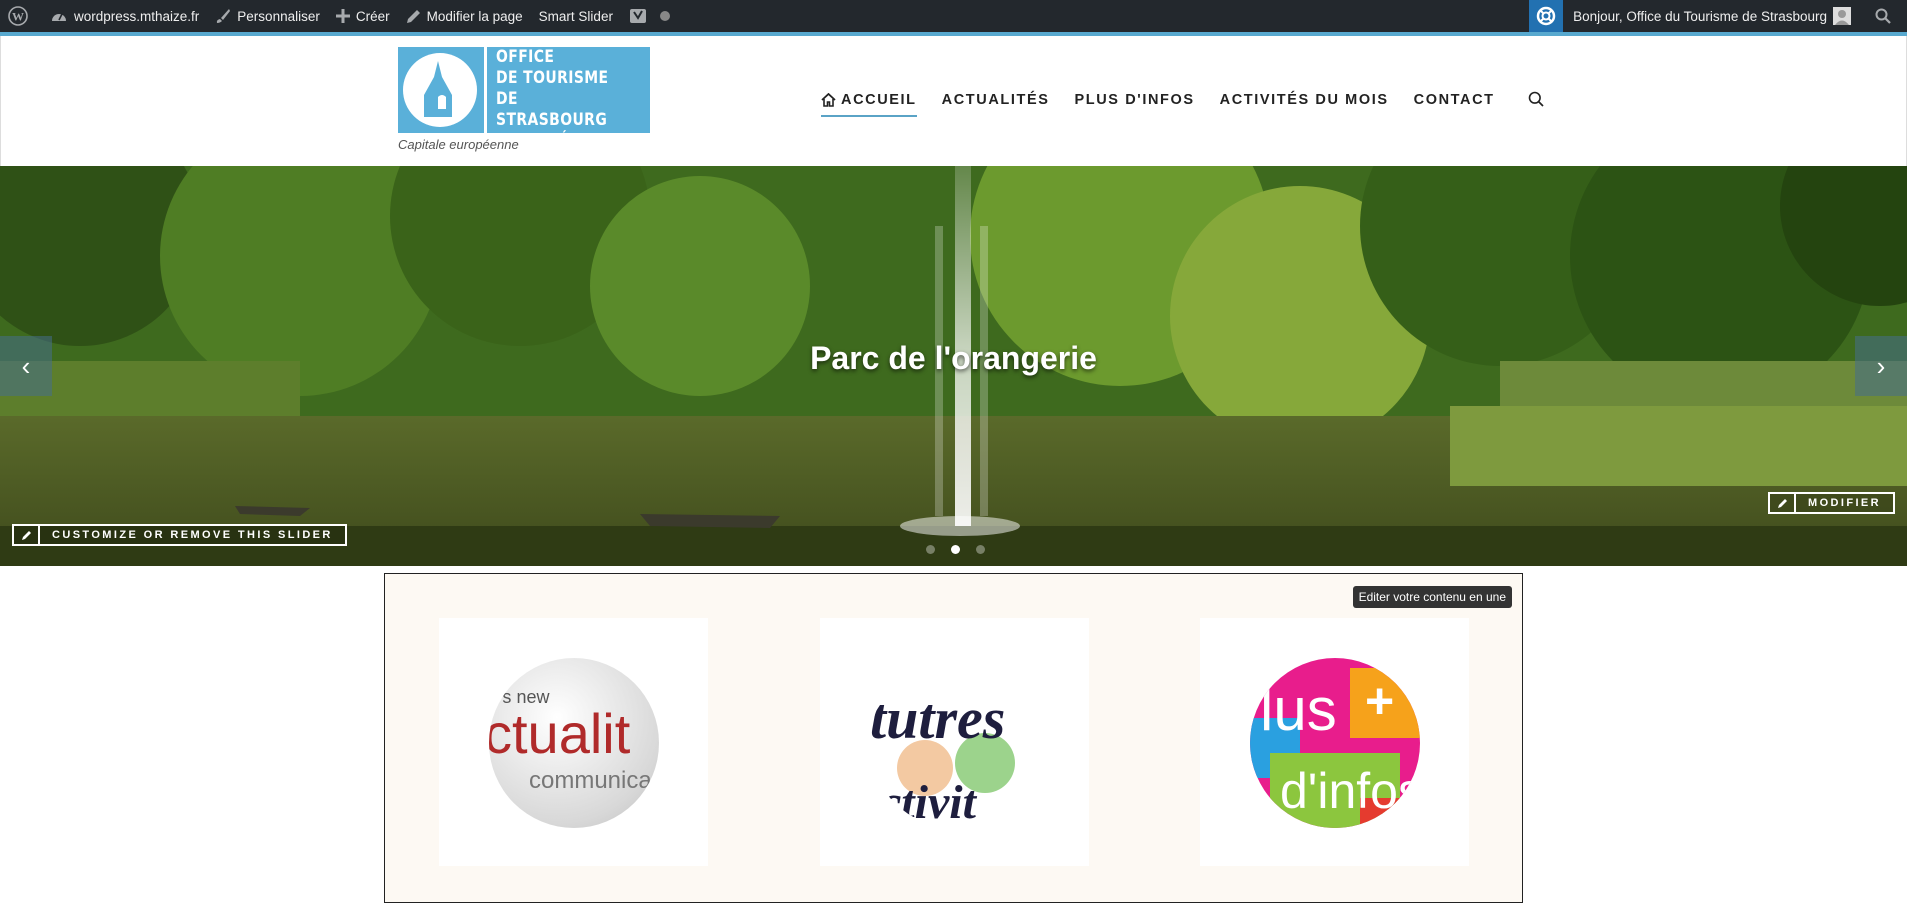 This screenshot has height=903, width=1907. I want to click on slider-dot-active, so click(955, 549).